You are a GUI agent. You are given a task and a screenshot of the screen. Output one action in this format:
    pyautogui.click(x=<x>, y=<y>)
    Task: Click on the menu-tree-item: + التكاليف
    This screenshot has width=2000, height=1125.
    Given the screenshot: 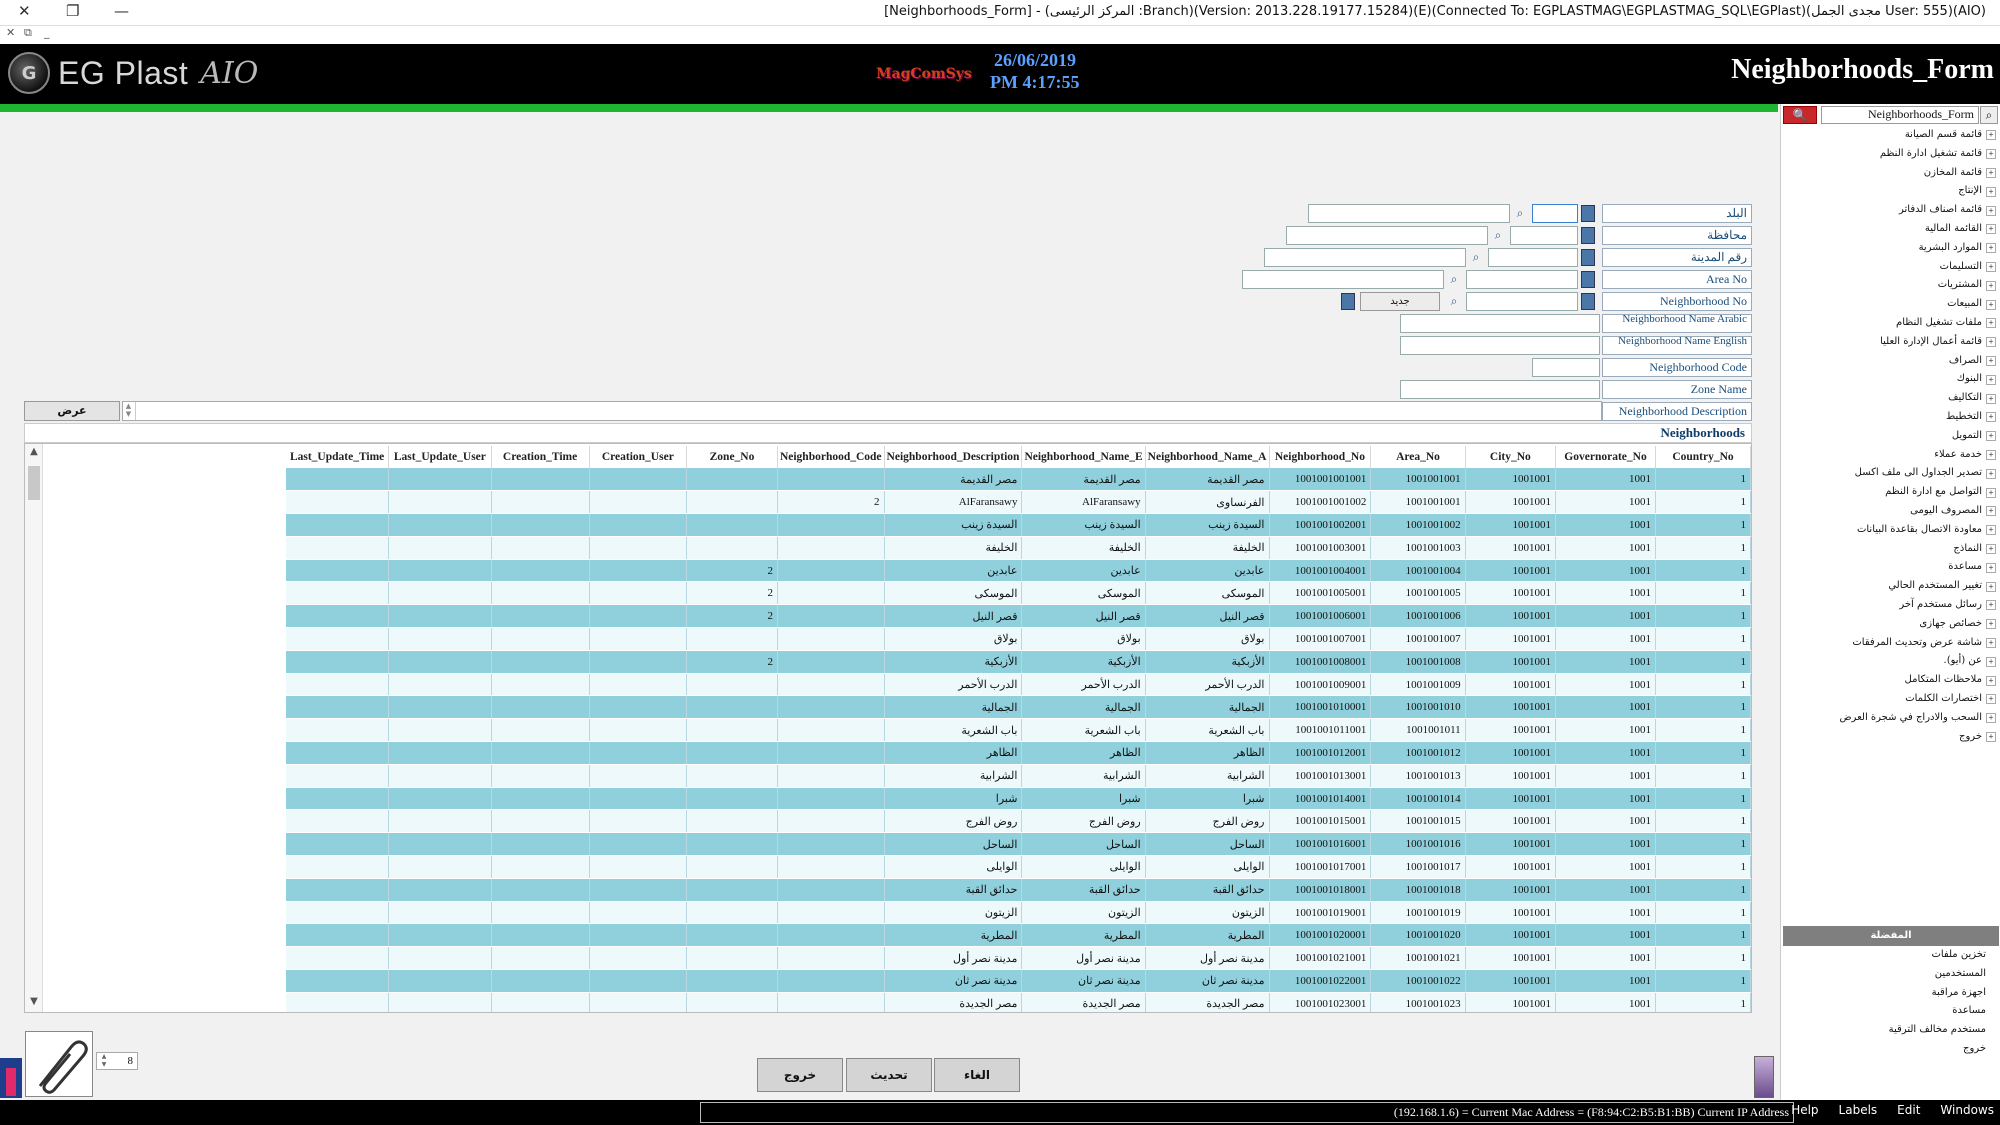 What is the action you would take?
    pyautogui.click(x=1890, y=398)
    